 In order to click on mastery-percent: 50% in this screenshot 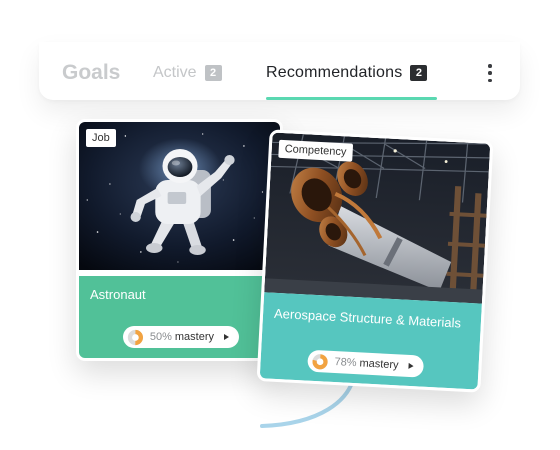, I will do `click(160, 337)`.